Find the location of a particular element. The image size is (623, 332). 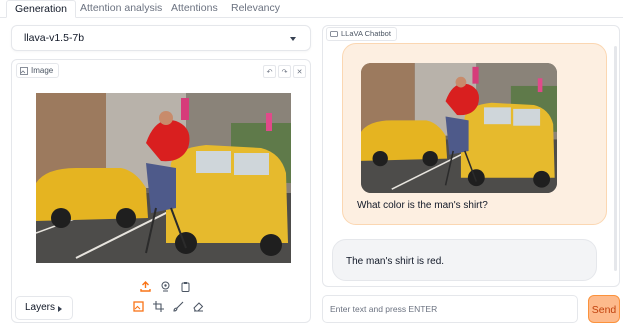

chat-scrollbar is located at coordinates (615, 158).